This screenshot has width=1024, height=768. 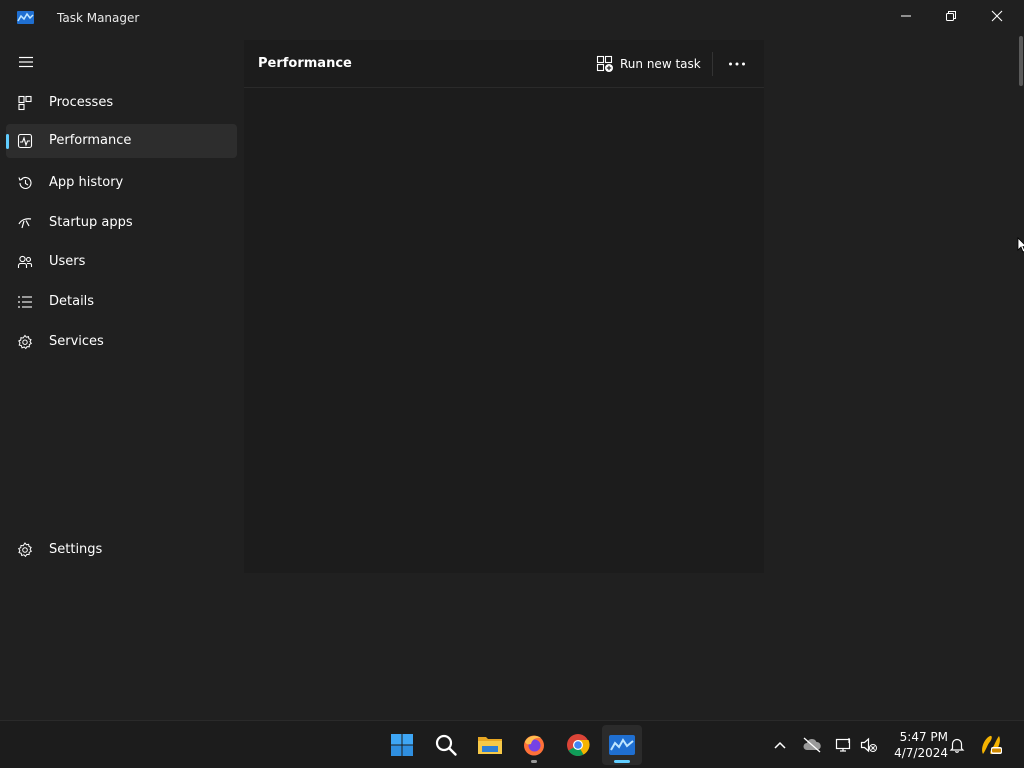 What do you see at coordinates (504, 64) in the screenshot?
I see `panel-header: Performance Run new task` at bounding box center [504, 64].